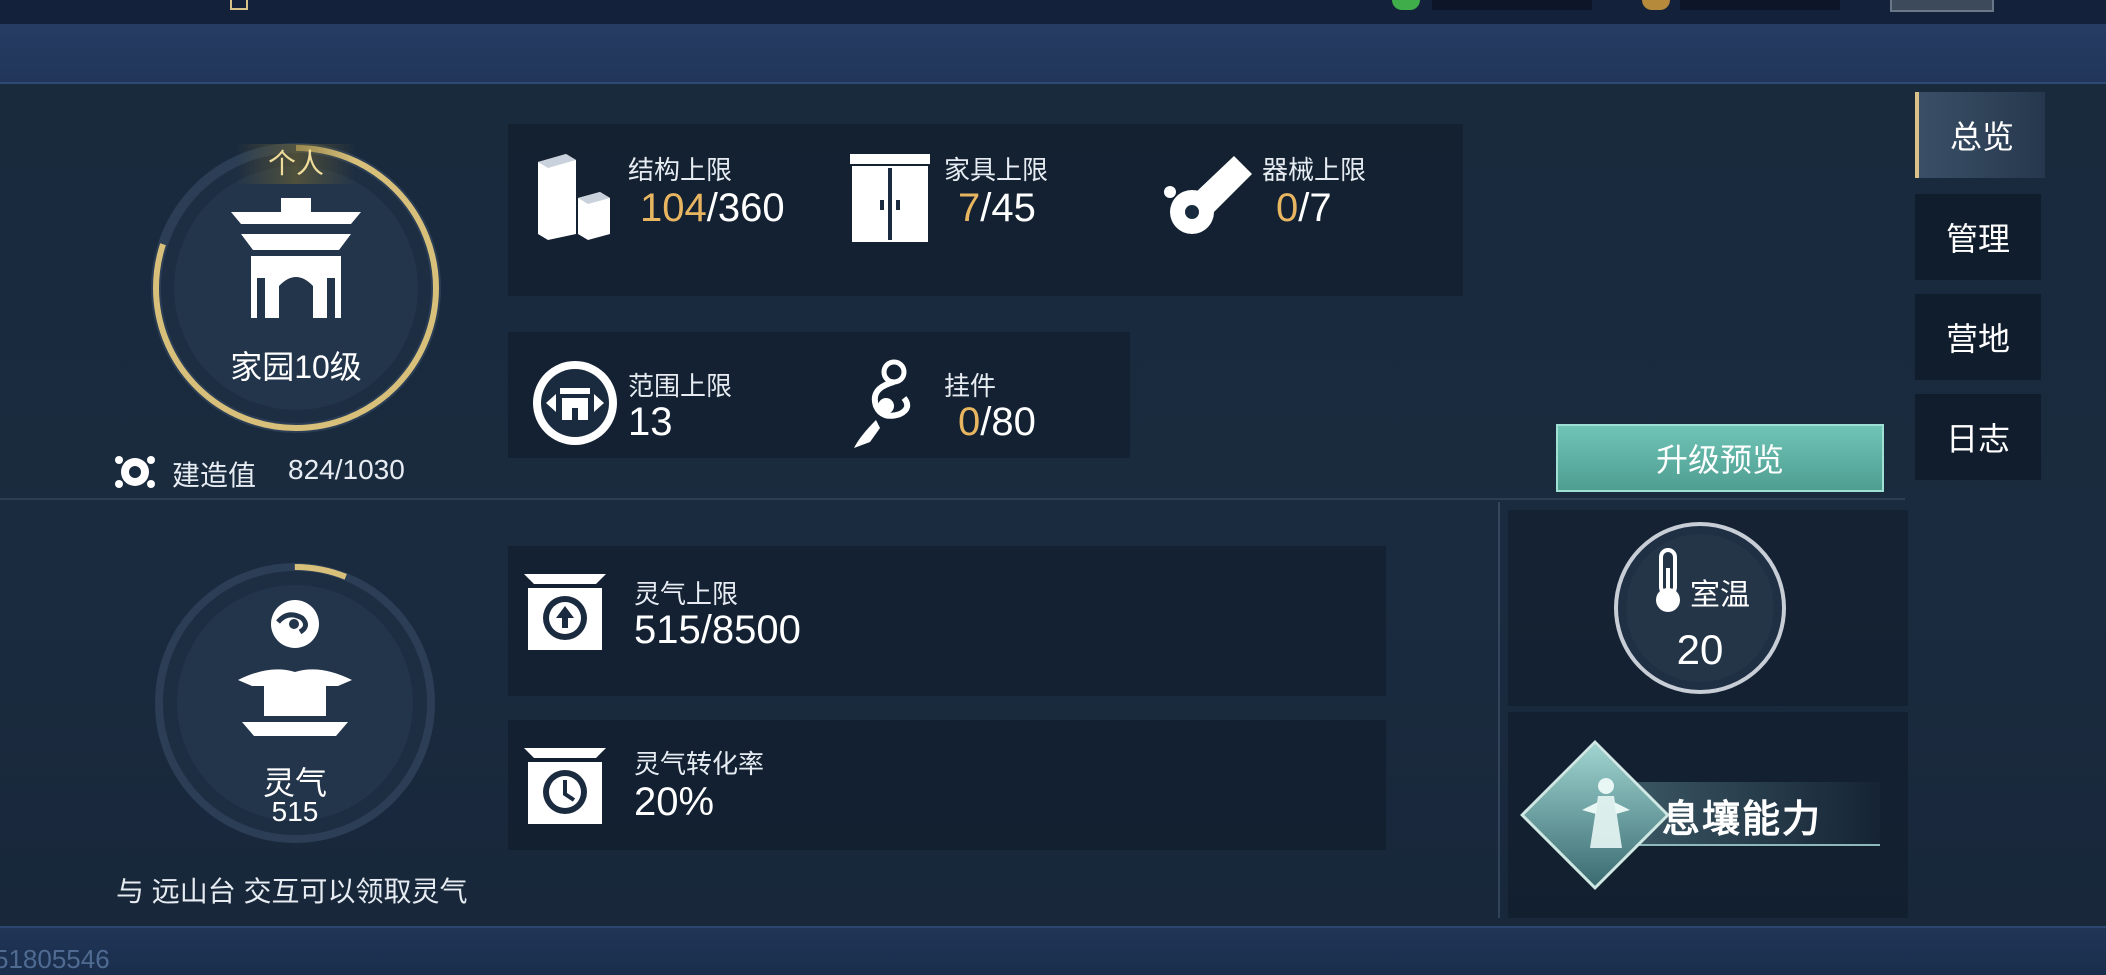  I want to click on bottom-bar: 51805546, so click(1053, 950).